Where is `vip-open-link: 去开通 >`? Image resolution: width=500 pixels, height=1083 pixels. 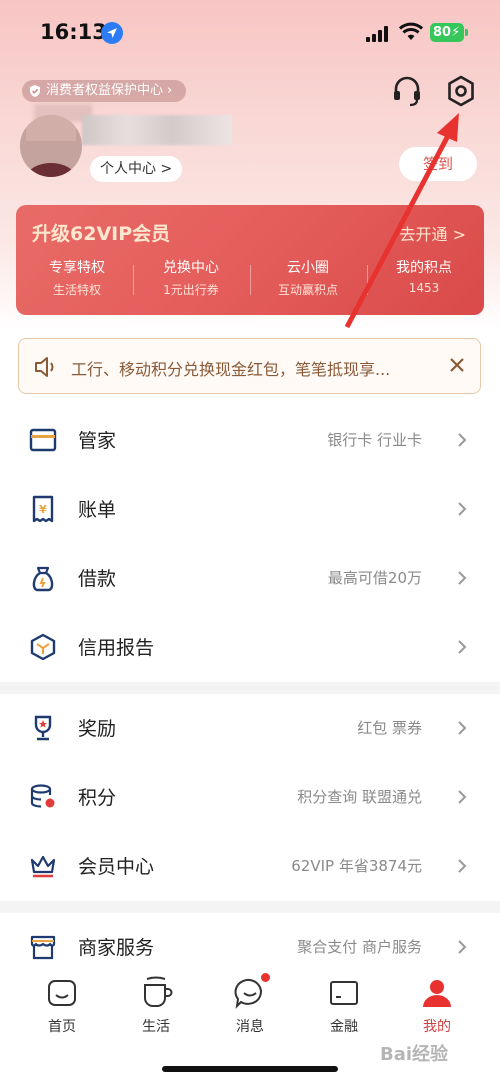
vip-open-link: 去开通 > is located at coordinates (433, 233).